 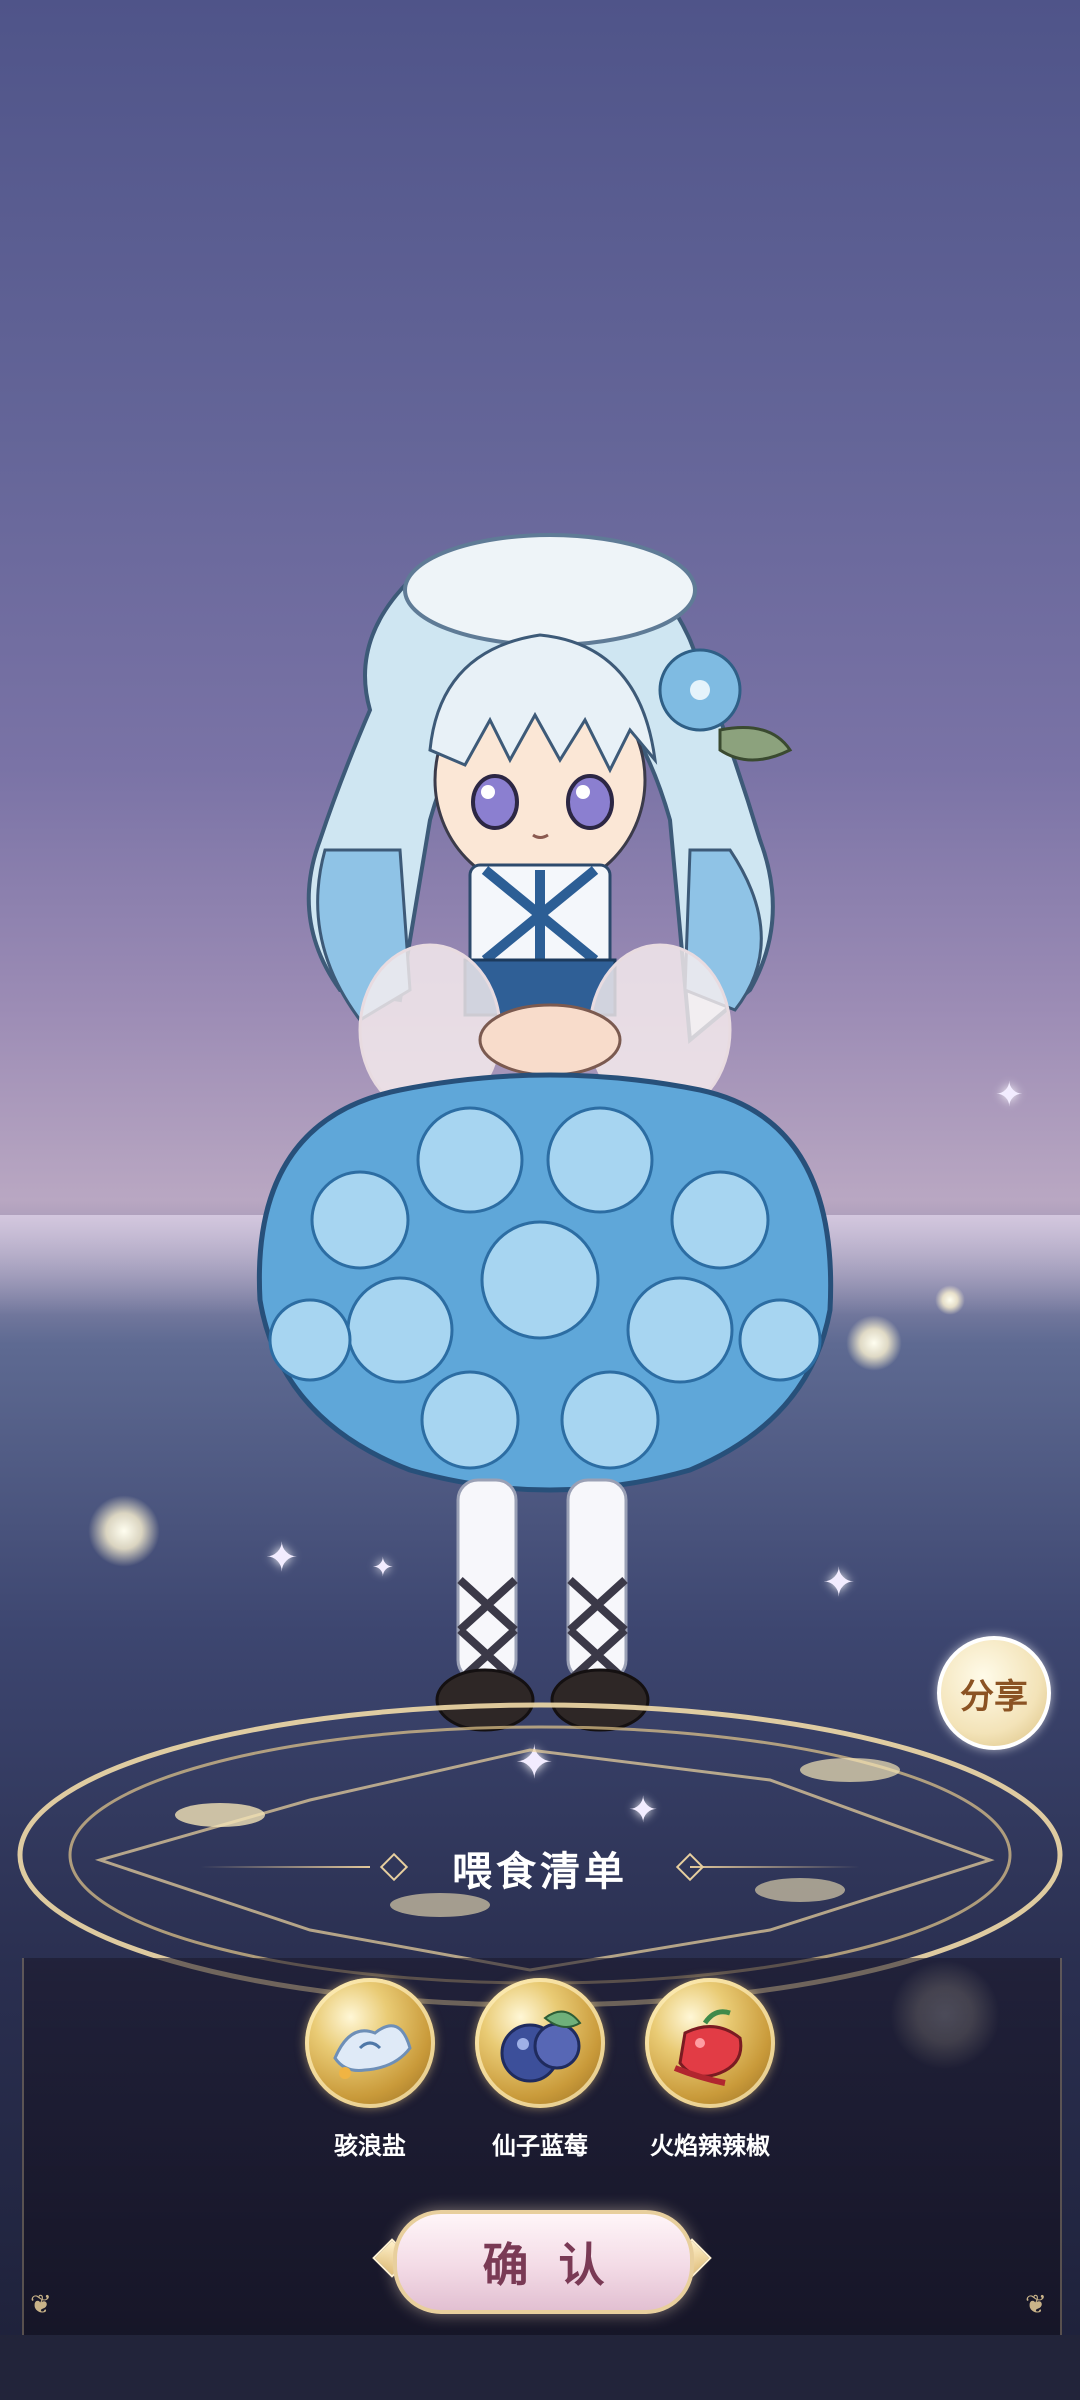 I want to click on food-item: 骇浪盐, so click(x=370, y=2069).